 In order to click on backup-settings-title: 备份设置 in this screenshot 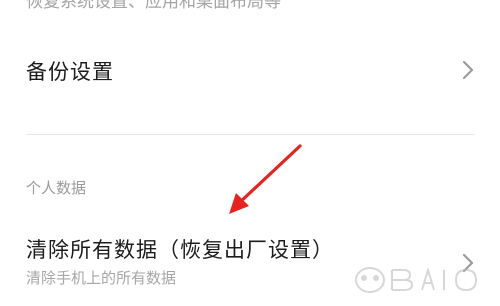, I will do `click(70, 72)`.